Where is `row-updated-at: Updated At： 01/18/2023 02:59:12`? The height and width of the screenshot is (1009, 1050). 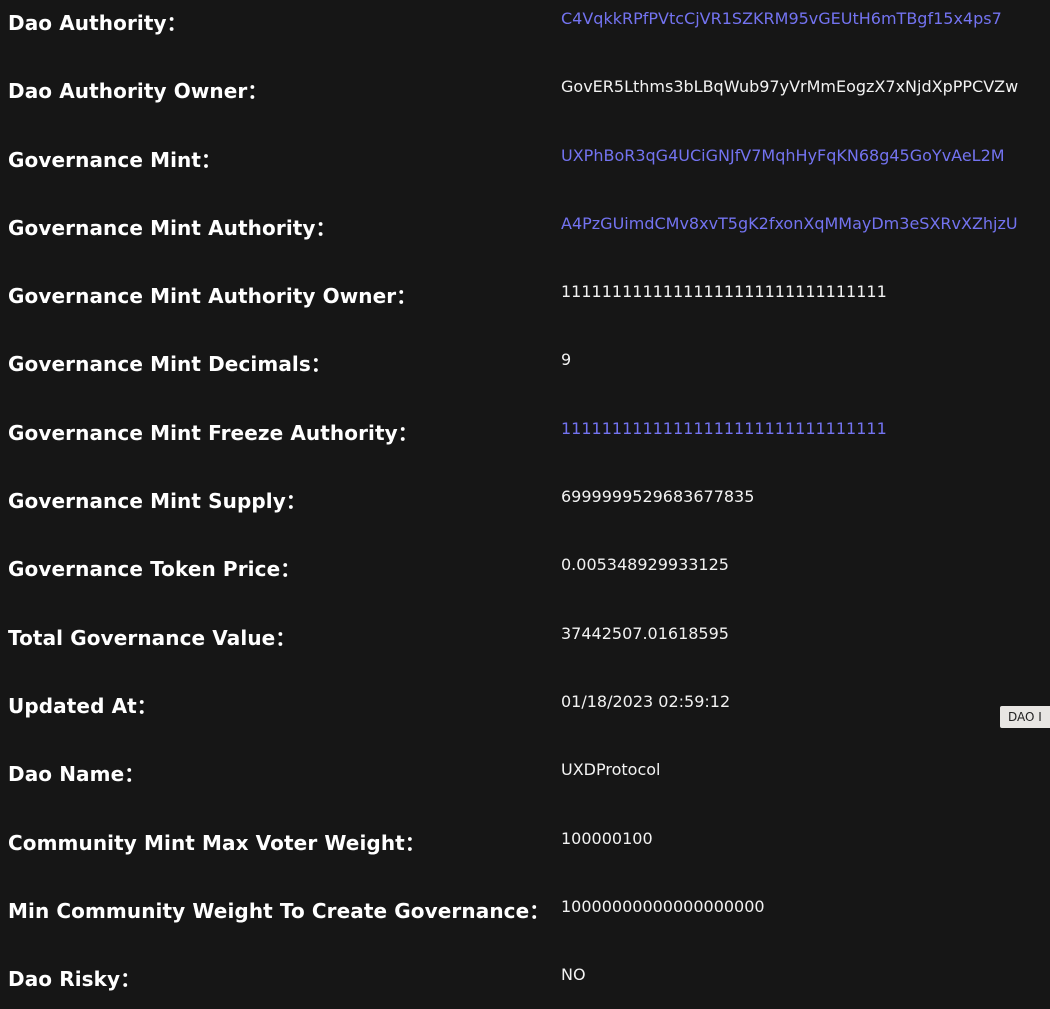
row-updated-at: Updated At： 01/18/2023 02:59:12 is located at coordinates (525, 702).